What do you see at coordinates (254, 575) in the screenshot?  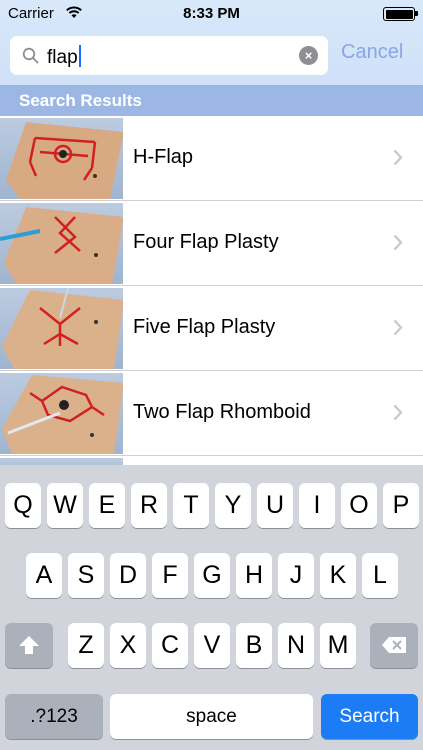 I see `key-h: H` at bounding box center [254, 575].